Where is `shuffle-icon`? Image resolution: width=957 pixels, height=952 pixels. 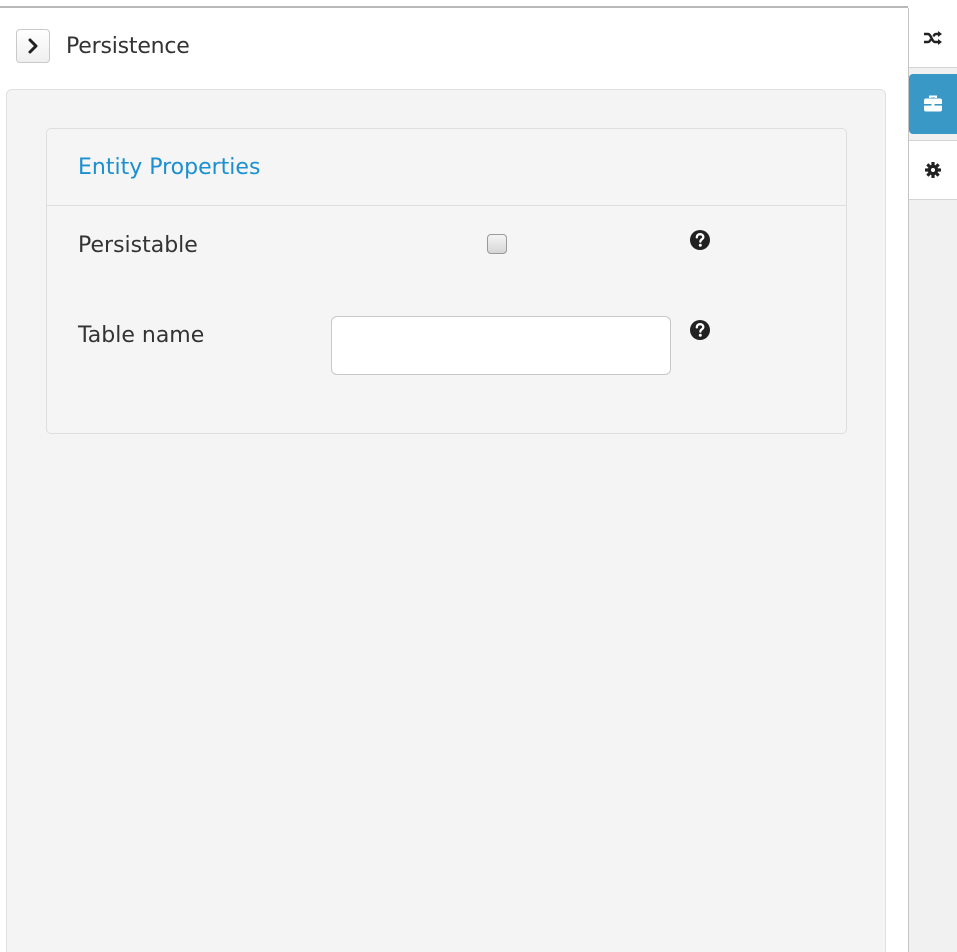 shuffle-icon is located at coordinates (933, 37).